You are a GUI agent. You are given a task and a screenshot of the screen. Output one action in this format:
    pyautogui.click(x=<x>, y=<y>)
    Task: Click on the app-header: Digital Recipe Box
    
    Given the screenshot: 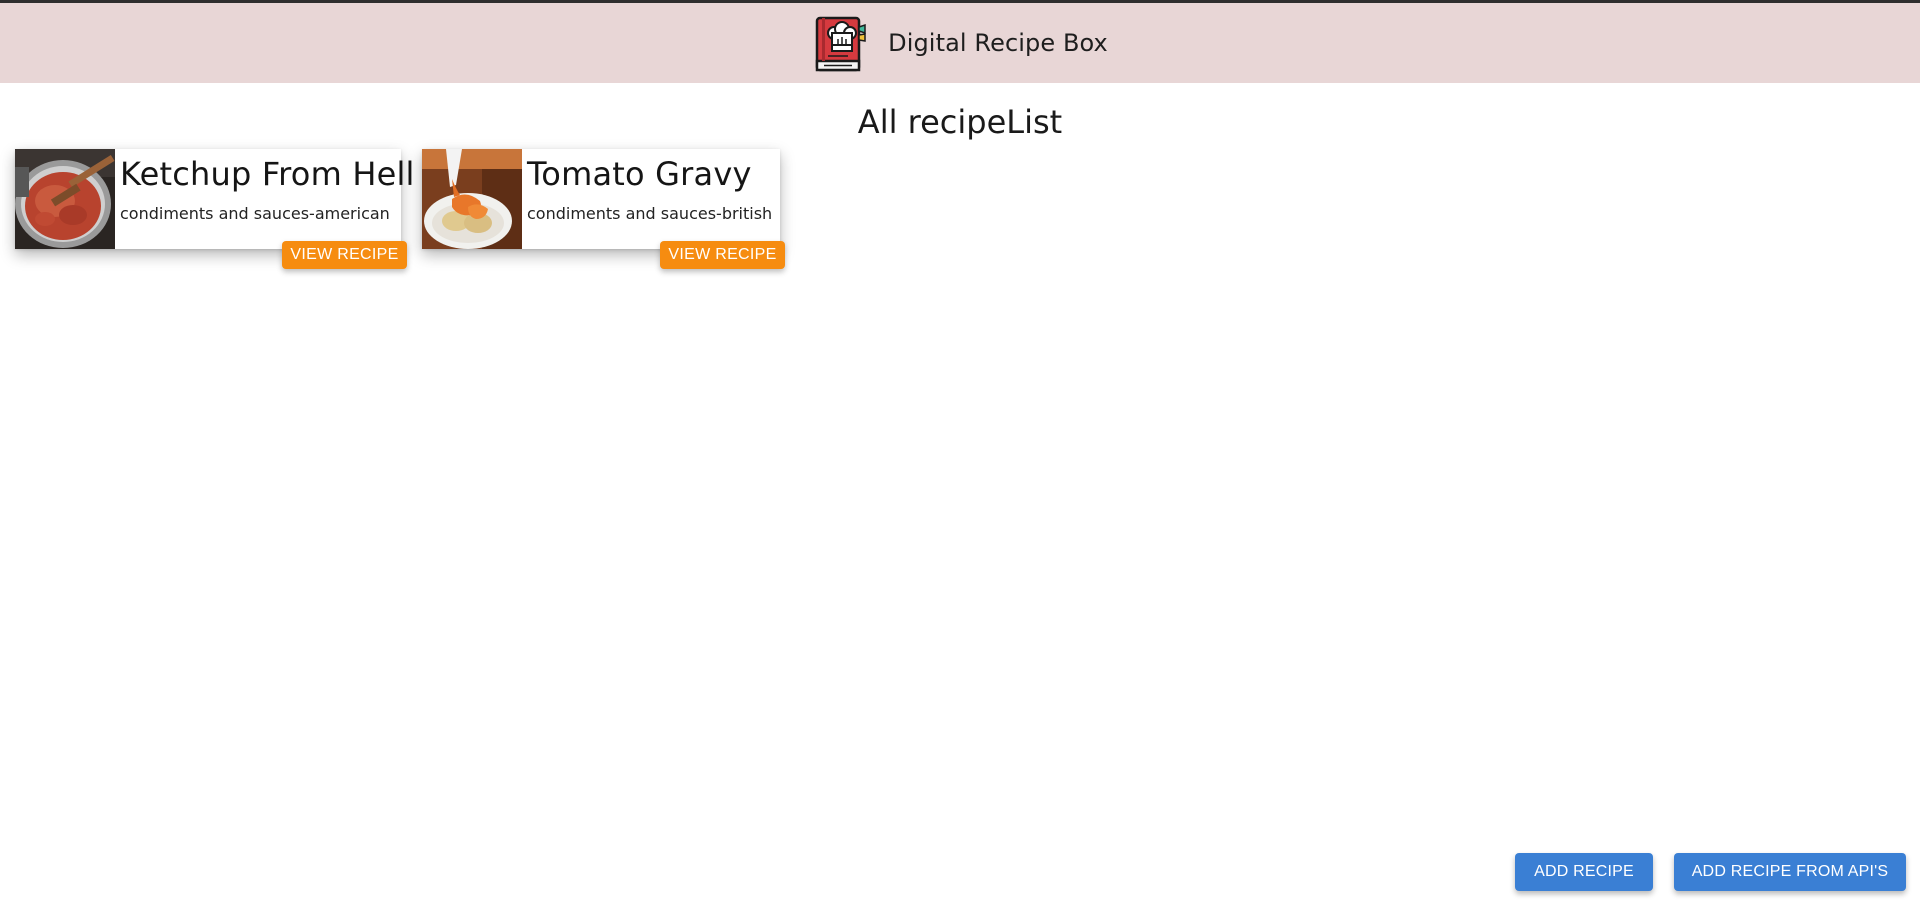 What is the action you would take?
    pyautogui.click(x=960, y=43)
    